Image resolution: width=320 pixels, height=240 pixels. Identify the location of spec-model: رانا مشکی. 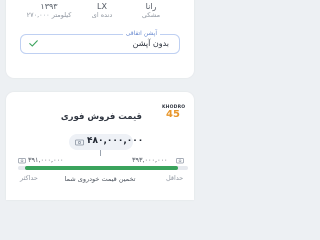
(151, 10).